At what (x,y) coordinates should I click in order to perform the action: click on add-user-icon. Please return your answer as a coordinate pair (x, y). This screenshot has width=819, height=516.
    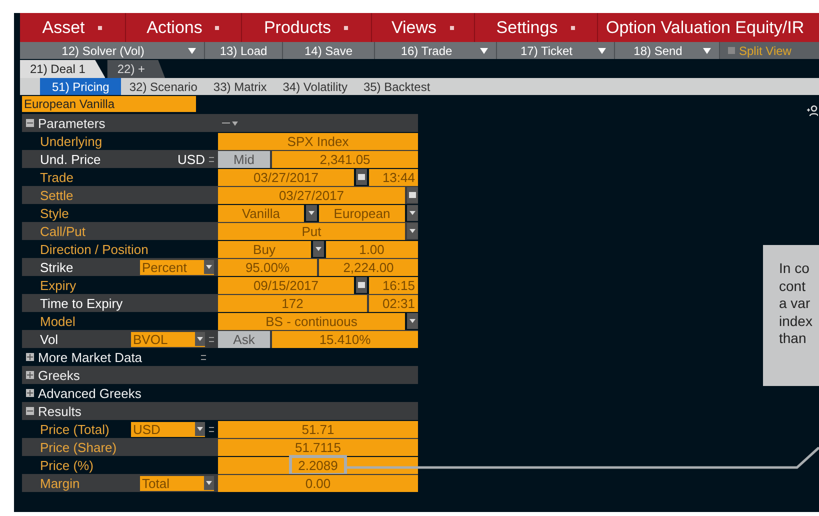
    Looking at the image, I should click on (812, 110).